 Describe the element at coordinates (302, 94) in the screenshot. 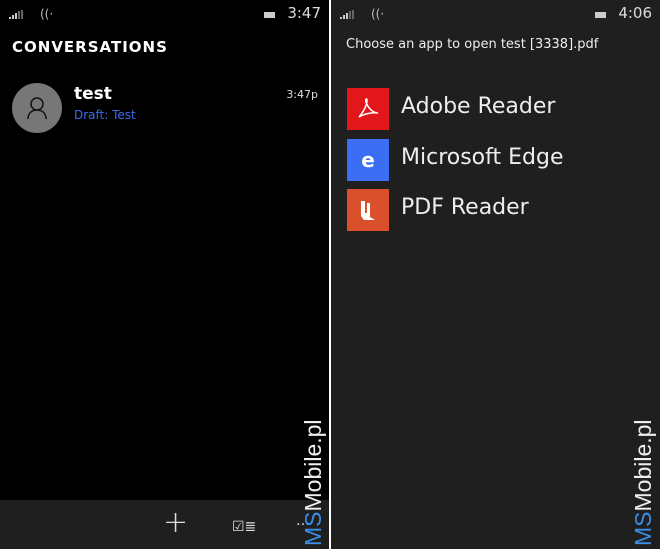

I see `message-time: 3:47p` at that location.